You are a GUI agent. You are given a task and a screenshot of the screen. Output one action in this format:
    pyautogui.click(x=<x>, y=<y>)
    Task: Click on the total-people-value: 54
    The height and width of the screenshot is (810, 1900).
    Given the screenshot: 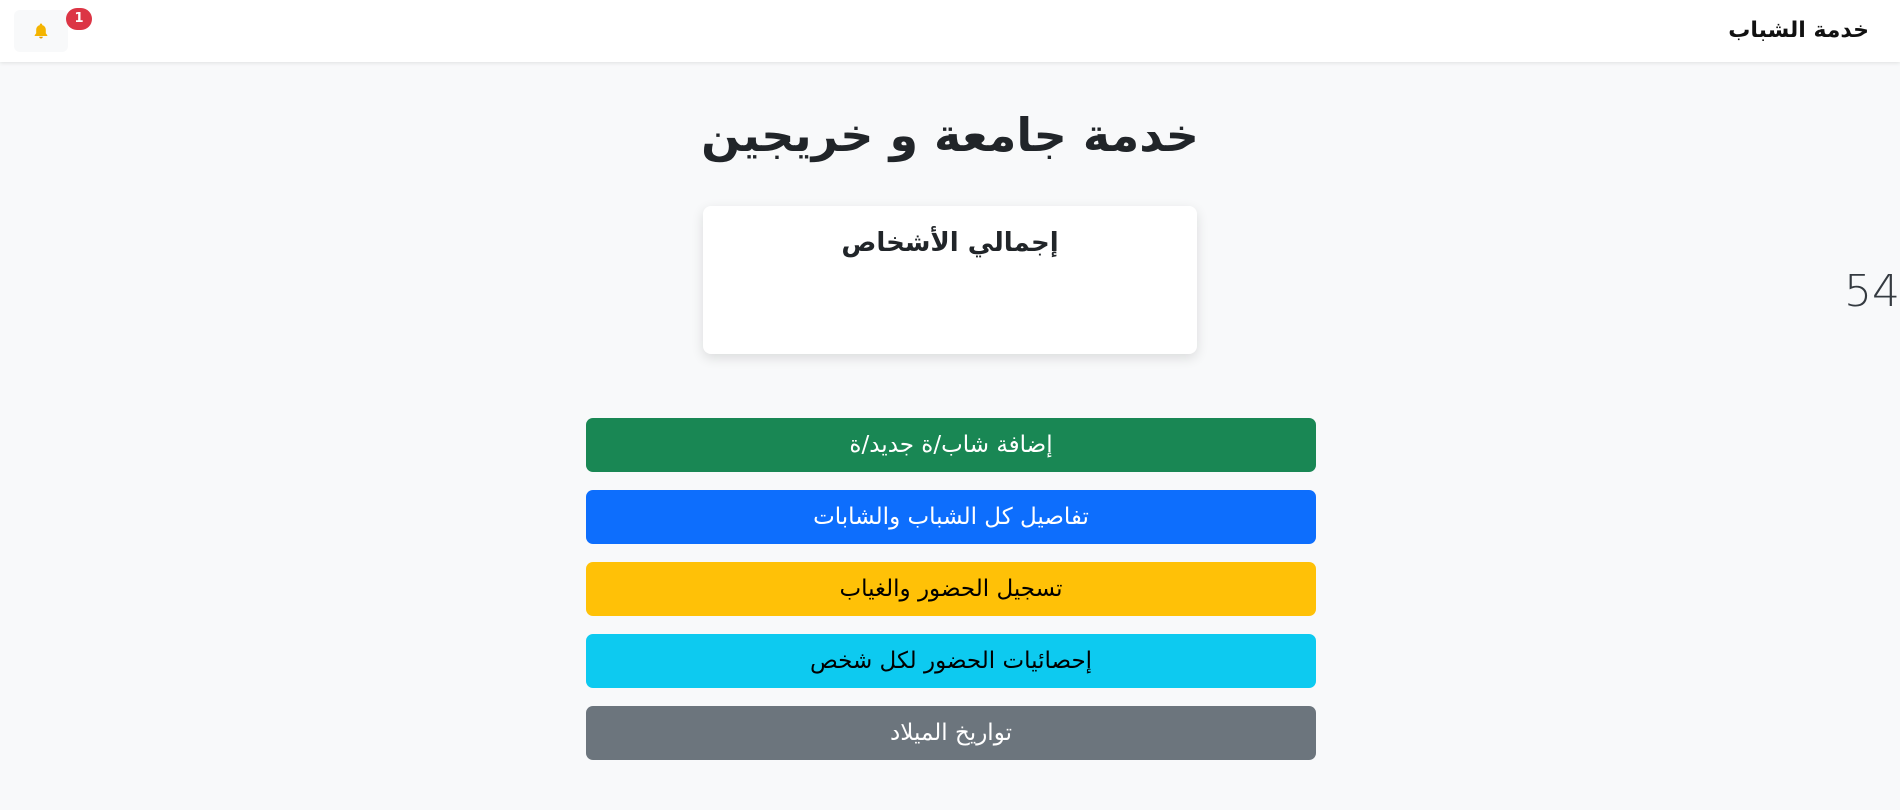 What is the action you would take?
    pyautogui.click(x=1872, y=291)
    